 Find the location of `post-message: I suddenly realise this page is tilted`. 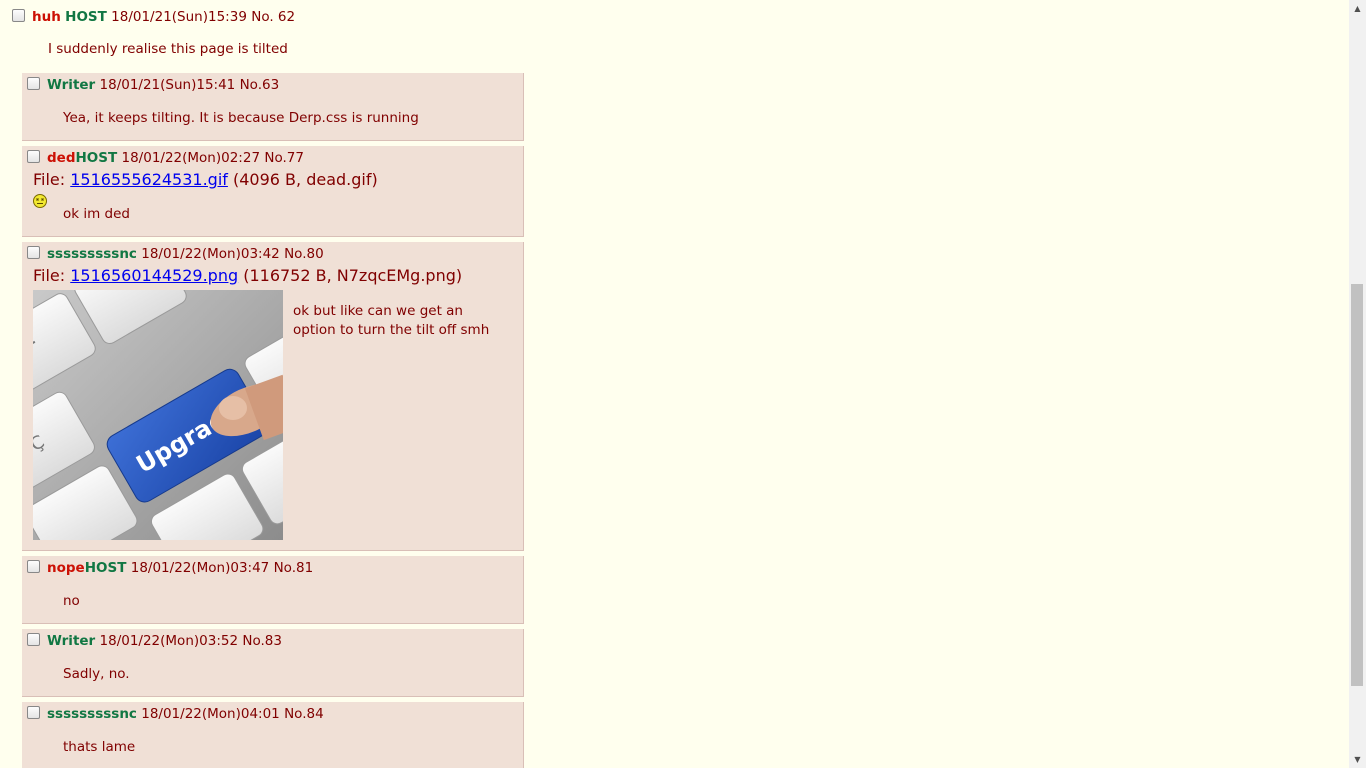

post-message: I suddenly realise this page is tilted is located at coordinates (168, 49).